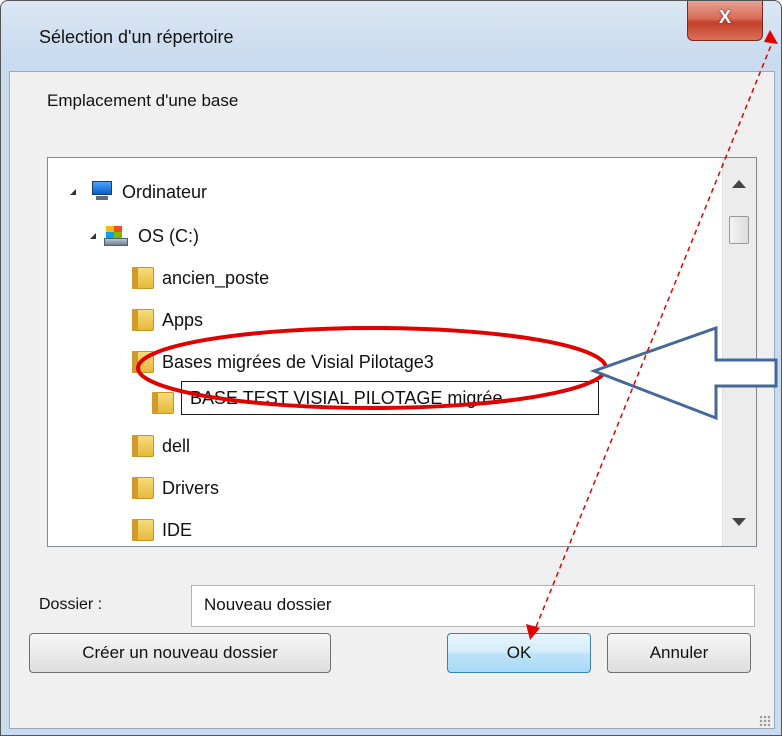 This screenshot has width=782, height=736. I want to click on tree-item-ancien-poste: ancien_poste, so click(383, 278).